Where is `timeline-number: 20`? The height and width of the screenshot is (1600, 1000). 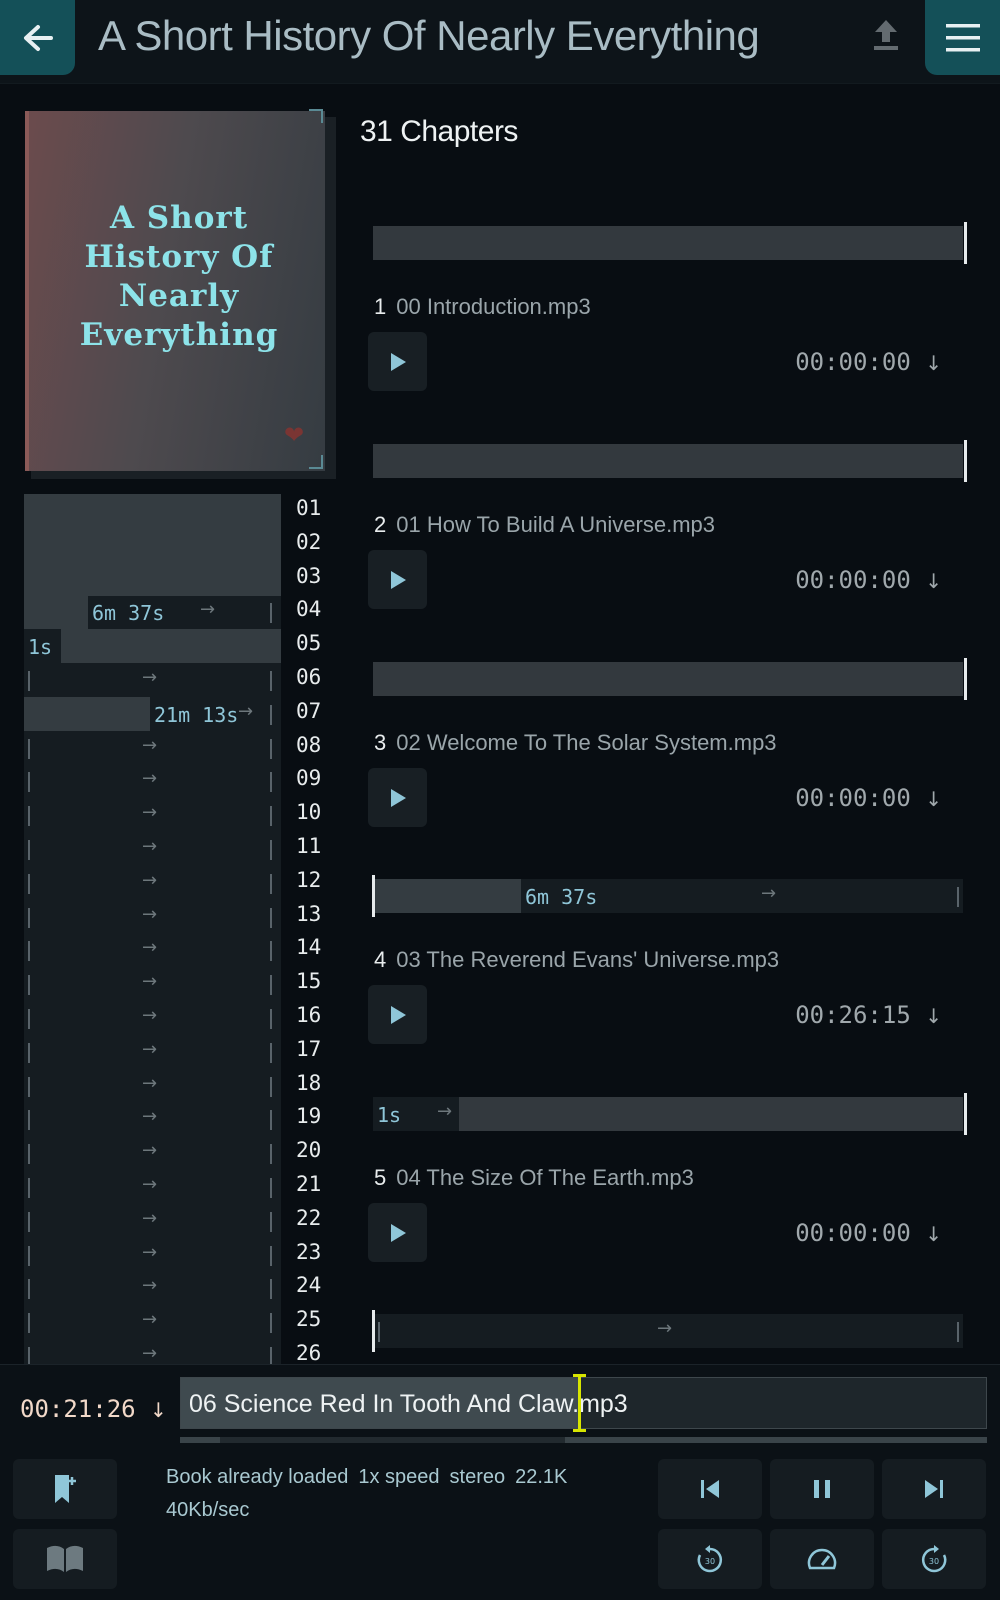
timeline-number: 20 is located at coordinates (309, 1150).